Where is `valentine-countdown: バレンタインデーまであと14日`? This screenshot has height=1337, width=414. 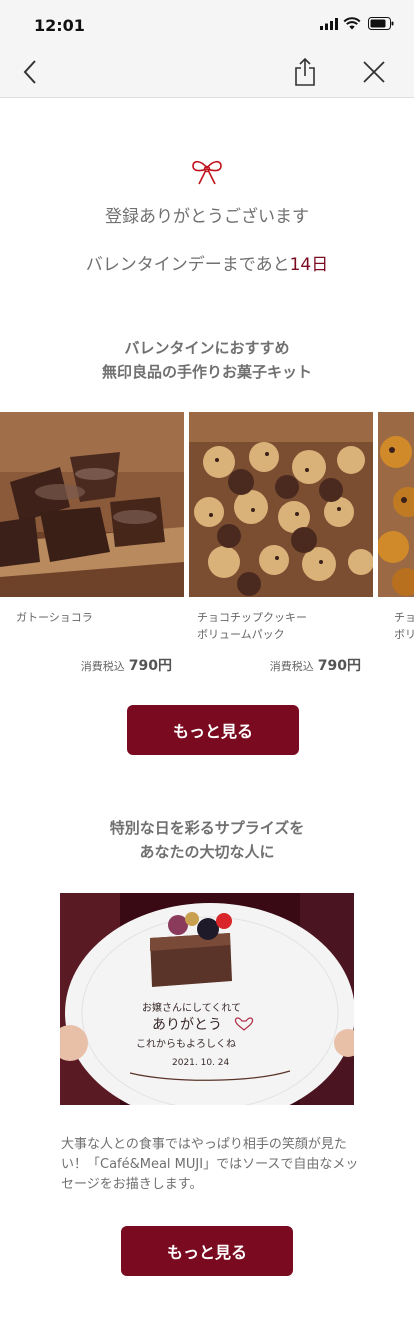
valentine-countdown: バレンタインデーまであと14日 is located at coordinates (207, 262).